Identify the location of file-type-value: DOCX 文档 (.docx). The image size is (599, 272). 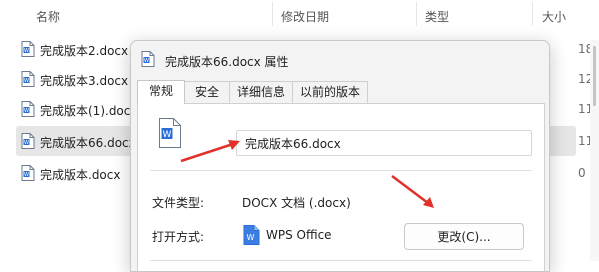
(296, 203).